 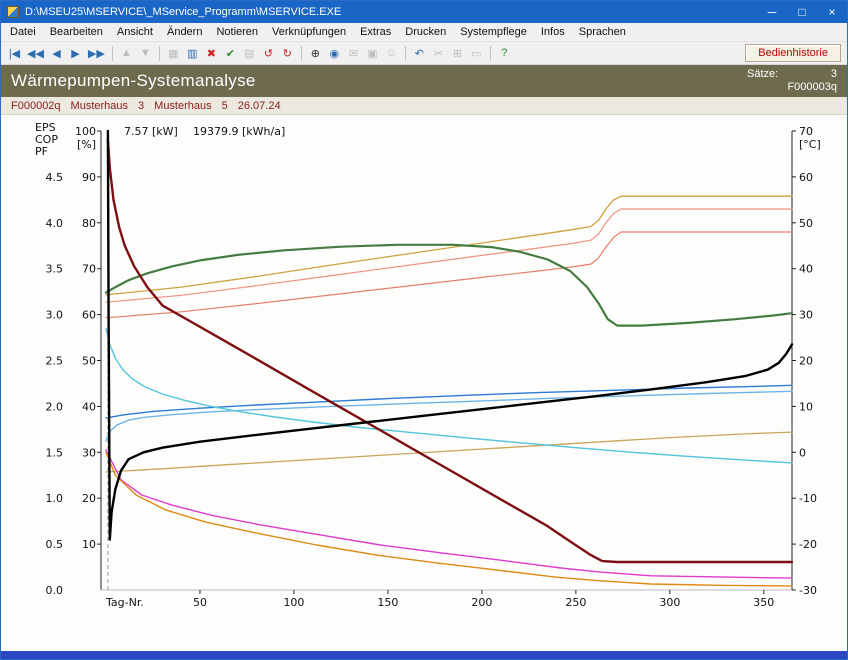 I want to click on menu-ndern: Ändern, so click(x=184, y=32).